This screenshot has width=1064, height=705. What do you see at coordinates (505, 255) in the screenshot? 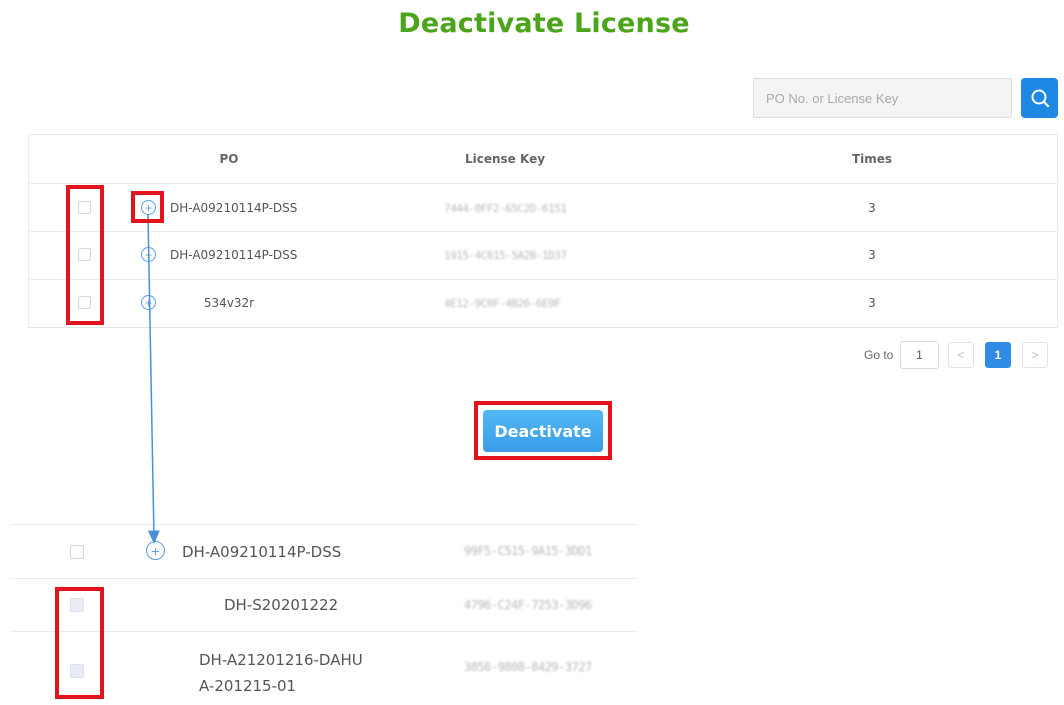
I see `table-cell-license-key: 1915-4C615-5A2B-1D37` at bounding box center [505, 255].